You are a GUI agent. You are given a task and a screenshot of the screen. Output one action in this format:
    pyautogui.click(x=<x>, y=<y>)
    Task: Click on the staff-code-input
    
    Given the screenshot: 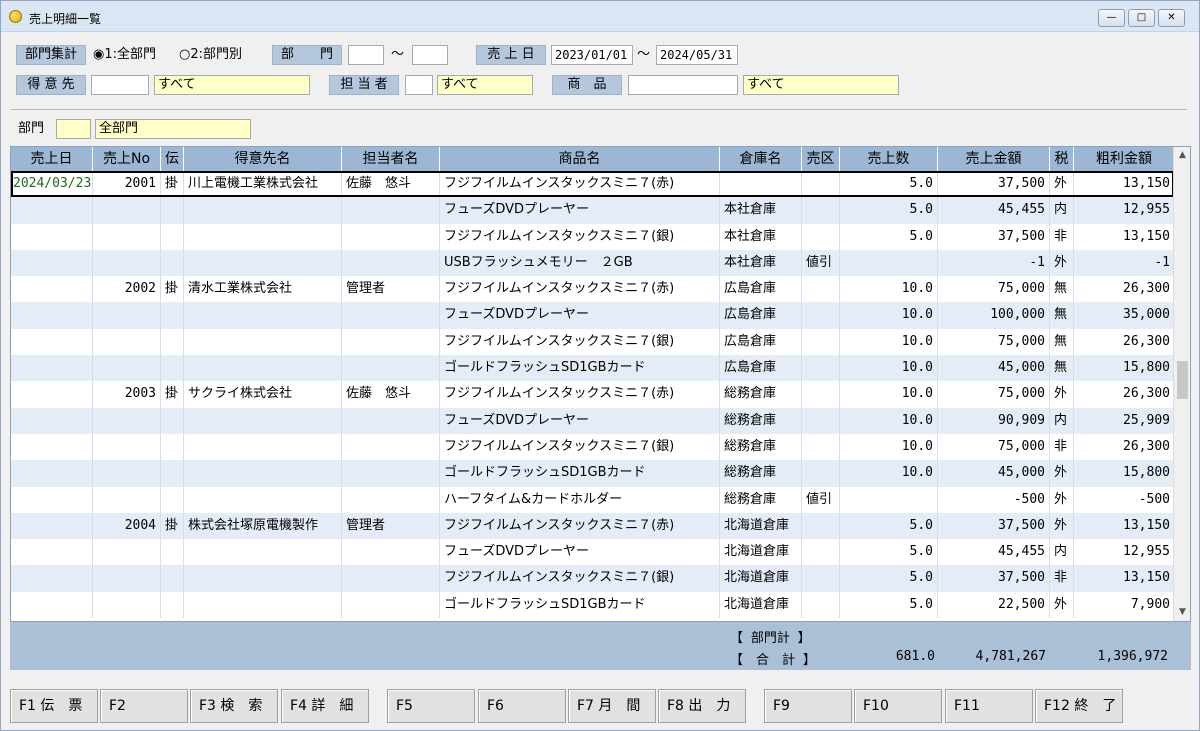 What is the action you would take?
    pyautogui.click(x=419, y=85)
    